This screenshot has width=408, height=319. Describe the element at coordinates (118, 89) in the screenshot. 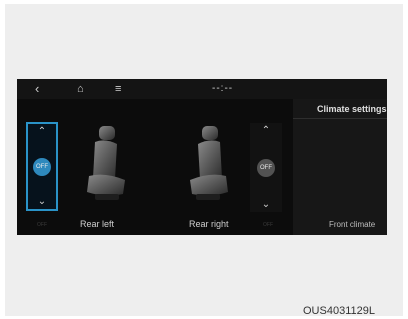

I see `menu-icon: ≡` at that location.